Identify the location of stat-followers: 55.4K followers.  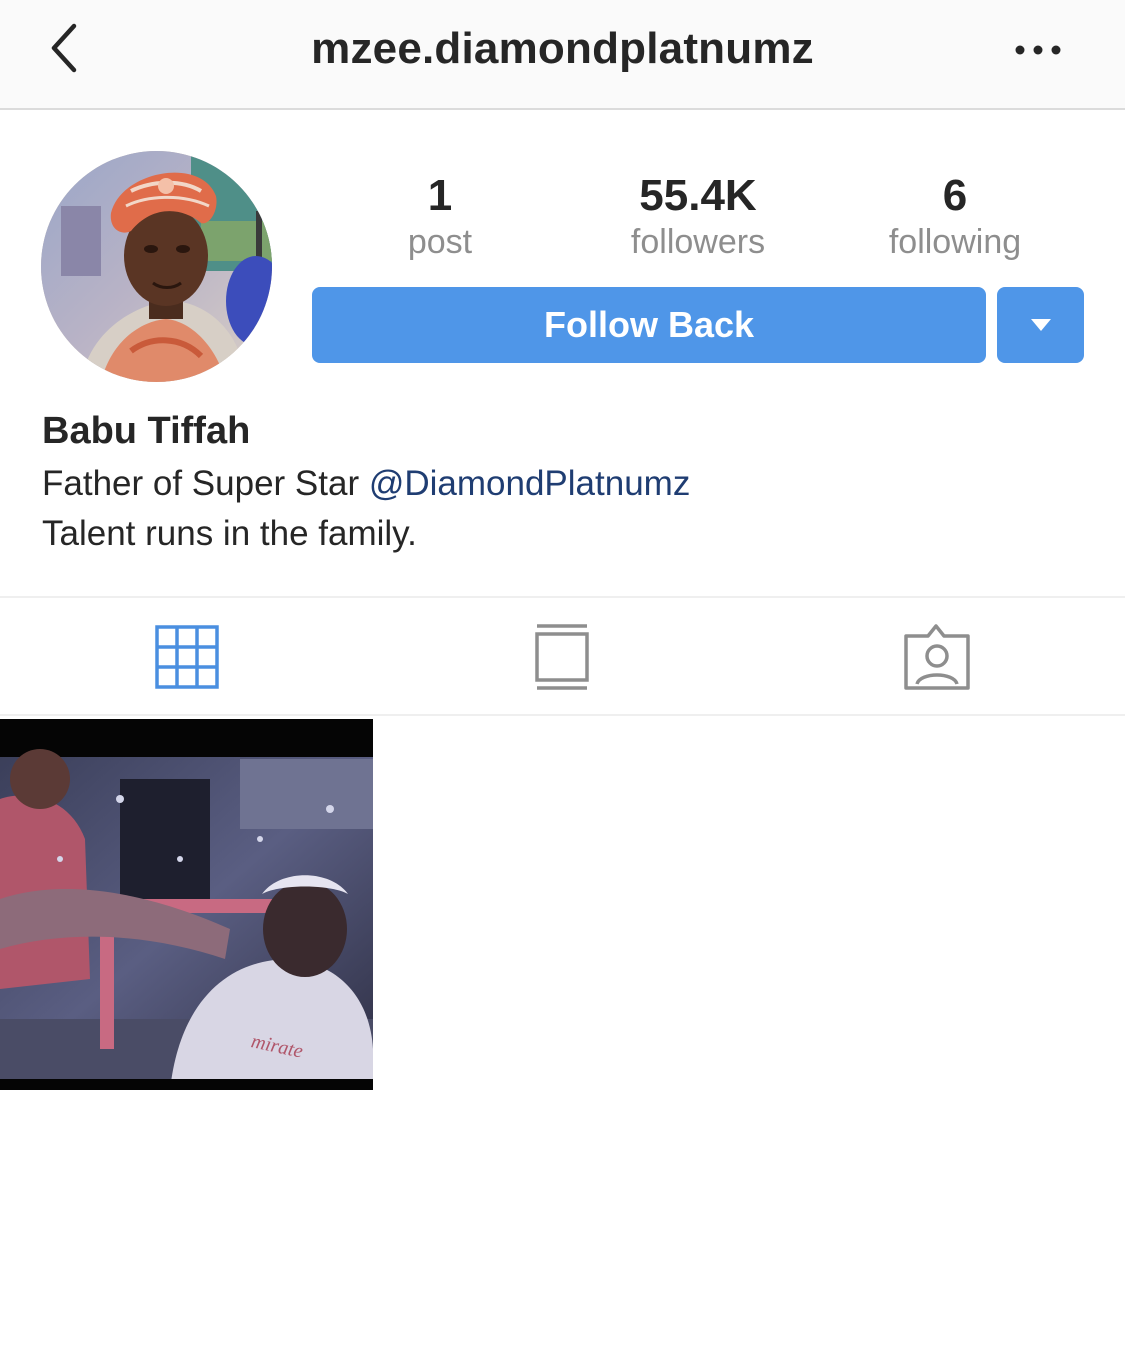
(698, 216).